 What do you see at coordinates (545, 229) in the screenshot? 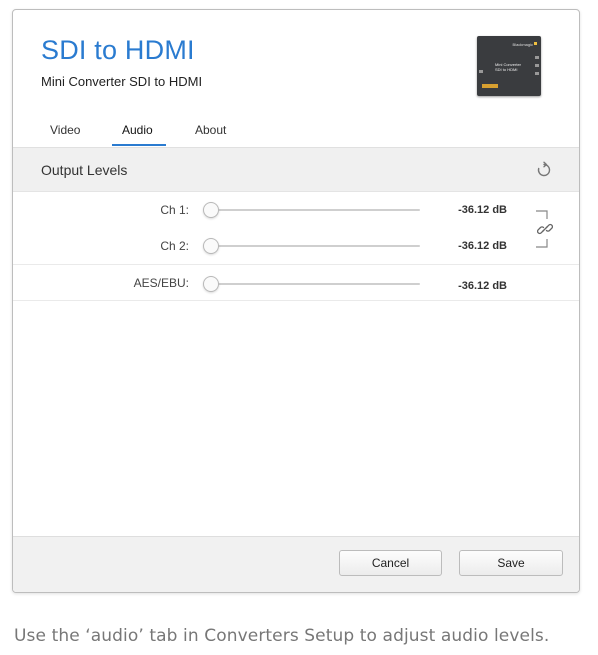
I see `chain-link-icon` at bounding box center [545, 229].